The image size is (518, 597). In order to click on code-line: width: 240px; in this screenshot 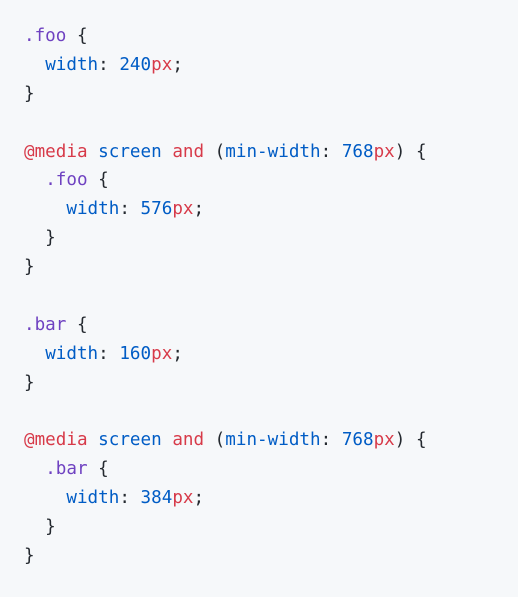, I will do `click(225, 65)`.